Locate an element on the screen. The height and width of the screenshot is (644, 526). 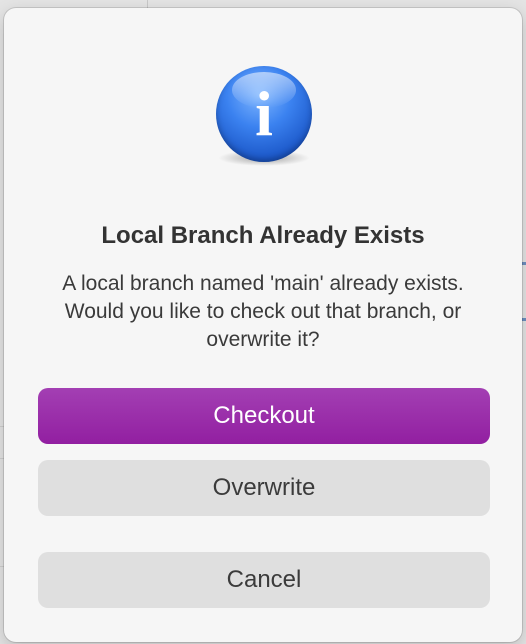
overwrite-button: Overwrite is located at coordinates (264, 488).